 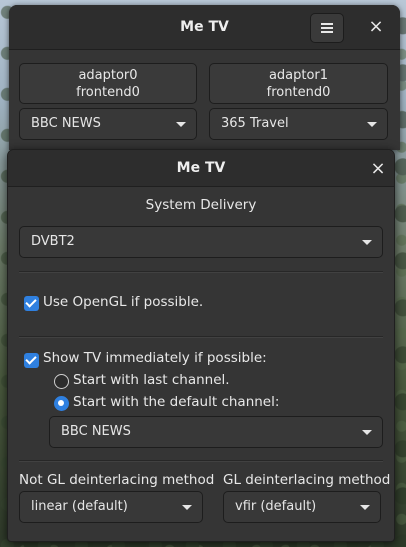 What do you see at coordinates (123, 302) in the screenshot?
I see `use-opengl-label: Use OpenGL if possible.` at bounding box center [123, 302].